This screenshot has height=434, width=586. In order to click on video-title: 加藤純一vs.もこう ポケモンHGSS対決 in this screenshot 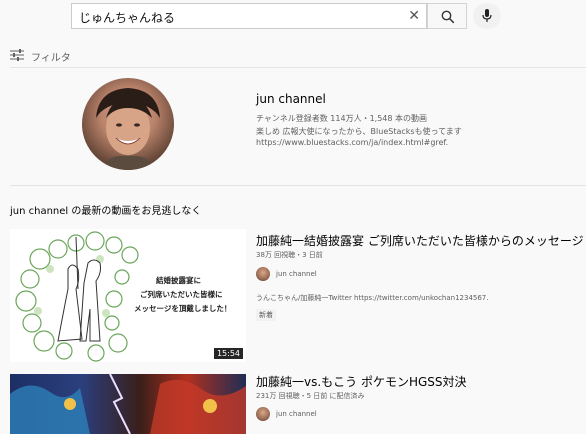, I will do `click(361, 381)`.